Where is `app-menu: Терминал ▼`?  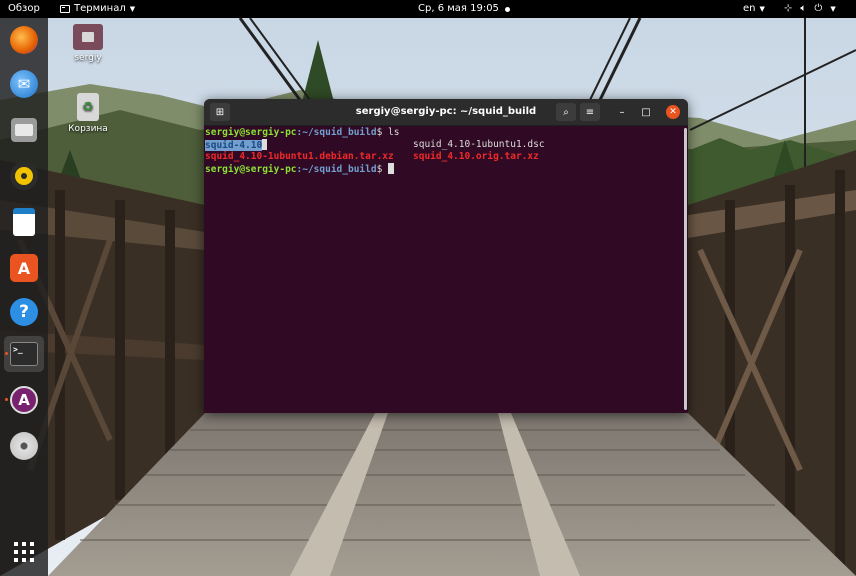
app-menu: Терминал ▼ is located at coordinates (97, 9).